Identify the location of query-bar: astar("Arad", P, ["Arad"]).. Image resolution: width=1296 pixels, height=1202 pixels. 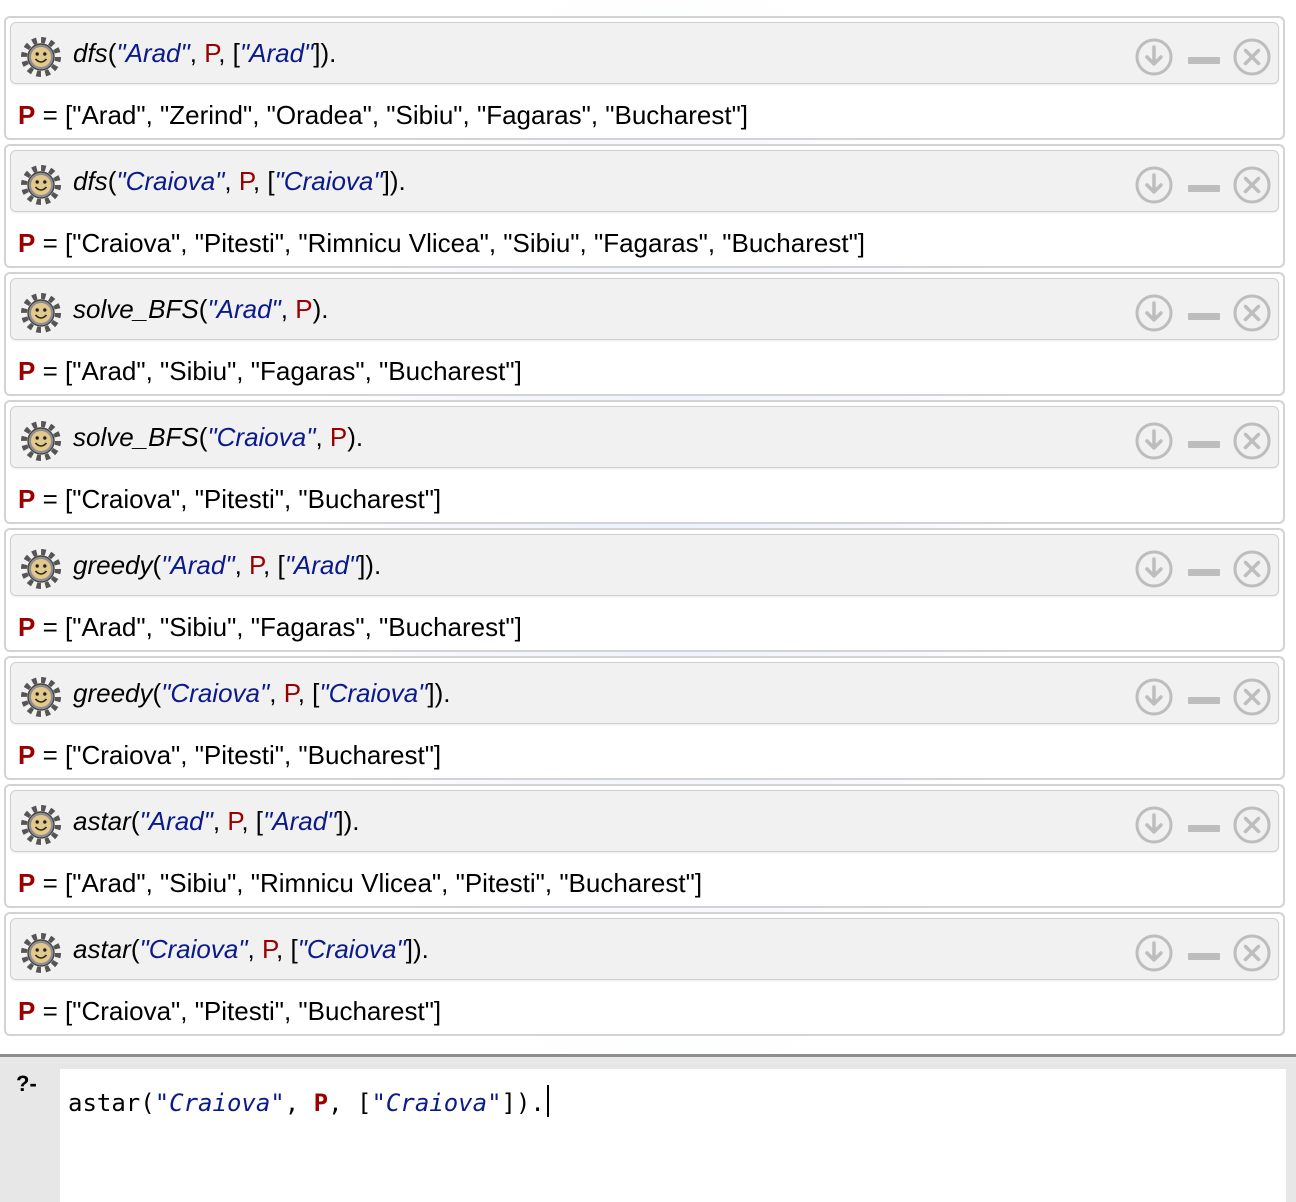
(644, 821).